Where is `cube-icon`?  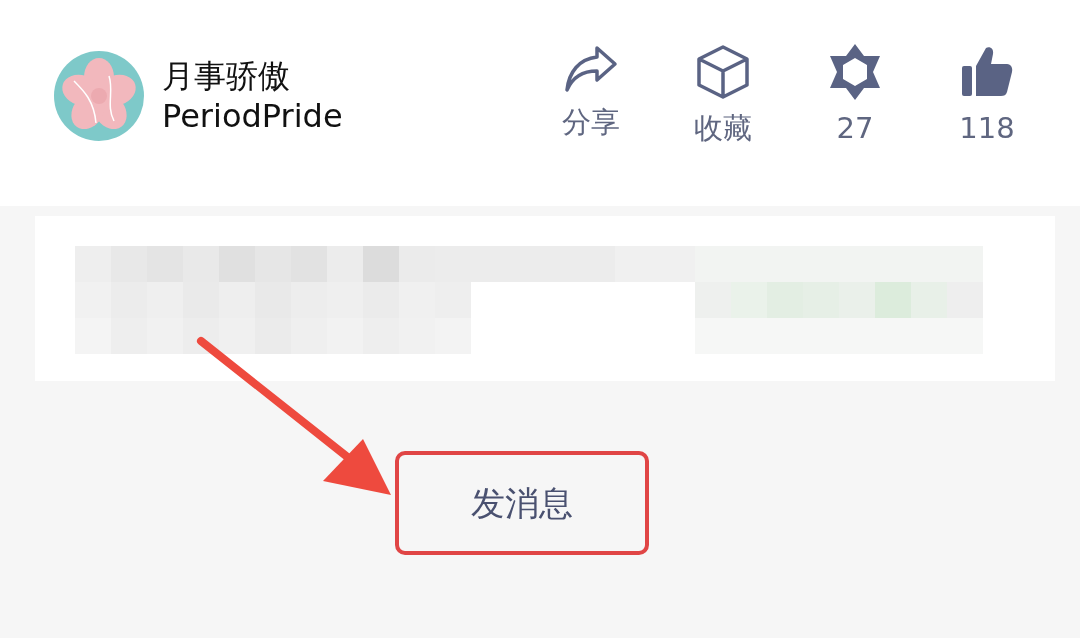 cube-icon is located at coordinates (723, 71).